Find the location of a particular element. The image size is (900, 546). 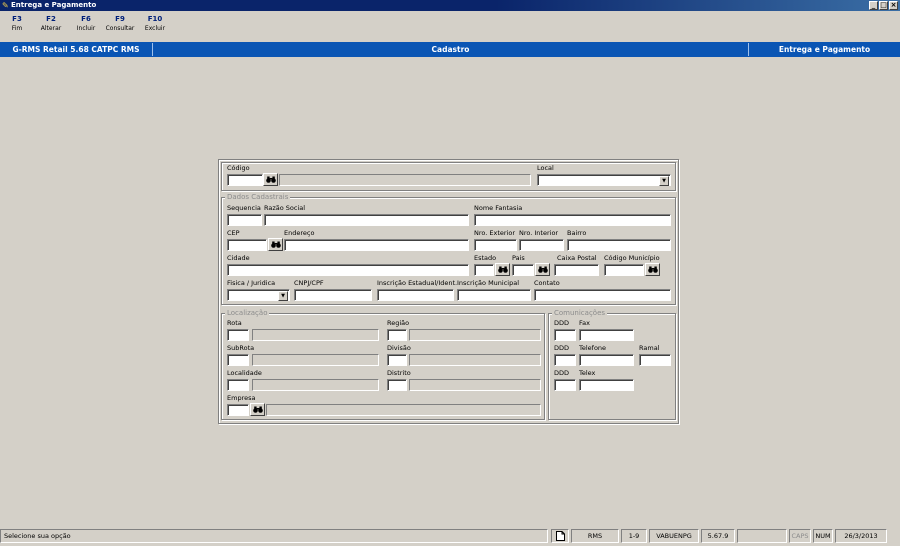

fisica-juridica-select: ▼ is located at coordinates (258, 295).